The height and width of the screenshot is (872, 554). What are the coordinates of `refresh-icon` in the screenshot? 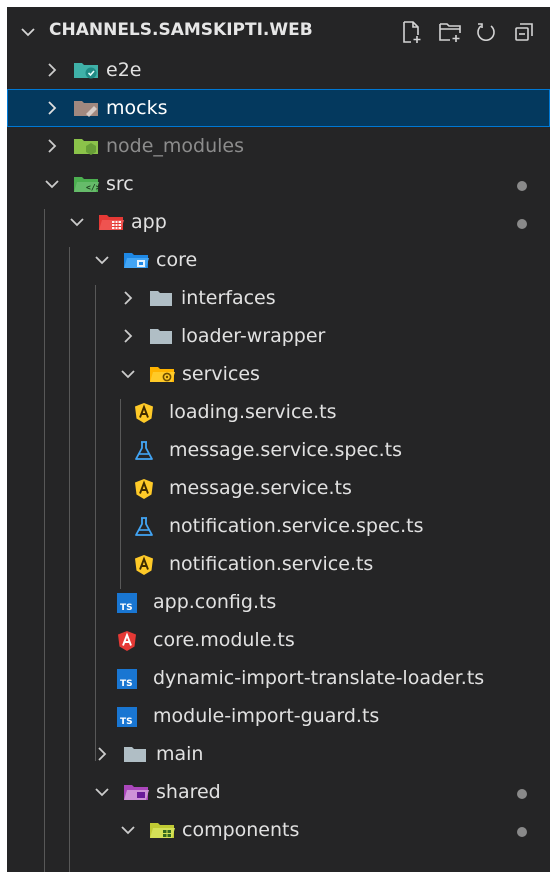 It's located at (486, 32).